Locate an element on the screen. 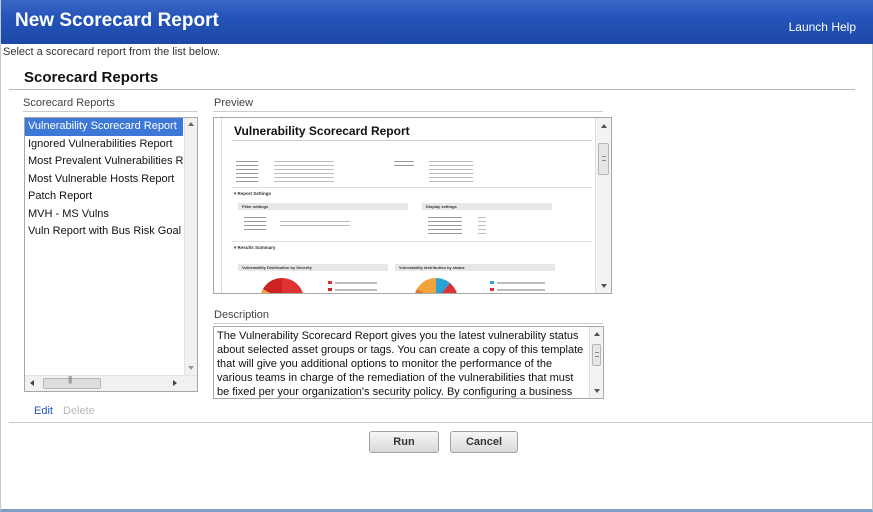 The image size is (873, 512). description-vertical-scrollbar is located at coordinates (596, 362).